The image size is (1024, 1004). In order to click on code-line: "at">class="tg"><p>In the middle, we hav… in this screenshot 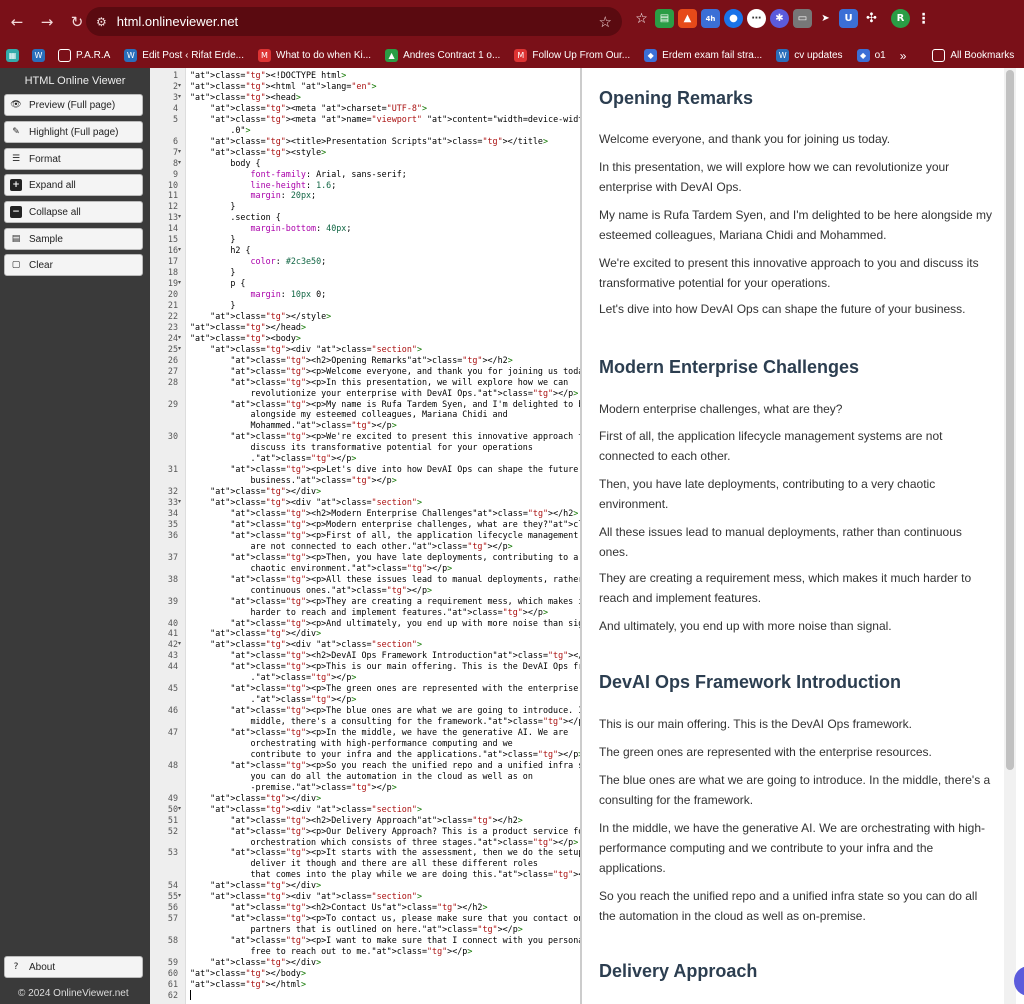, I will do `click(379, 732)`.